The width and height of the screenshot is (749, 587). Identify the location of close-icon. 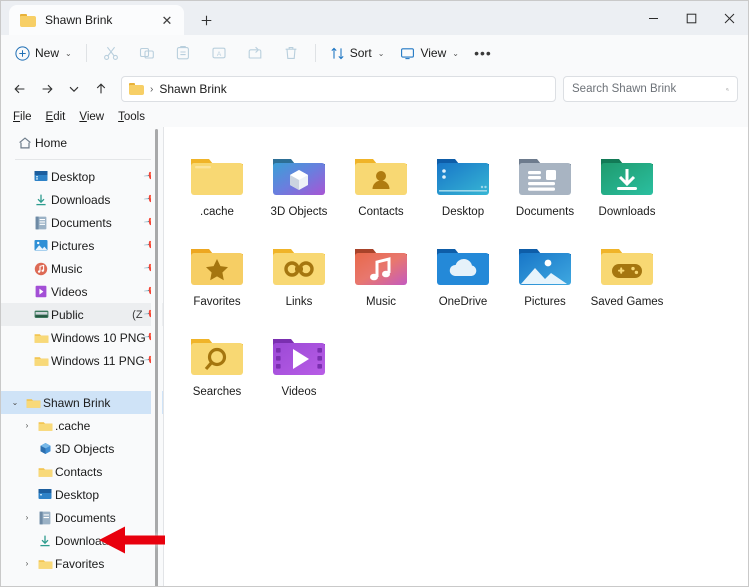
(729, 18).